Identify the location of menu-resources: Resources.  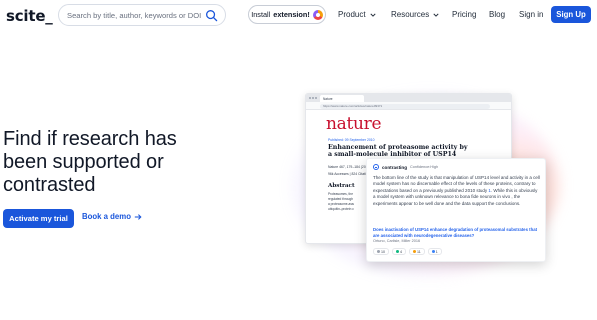
(415, 14).